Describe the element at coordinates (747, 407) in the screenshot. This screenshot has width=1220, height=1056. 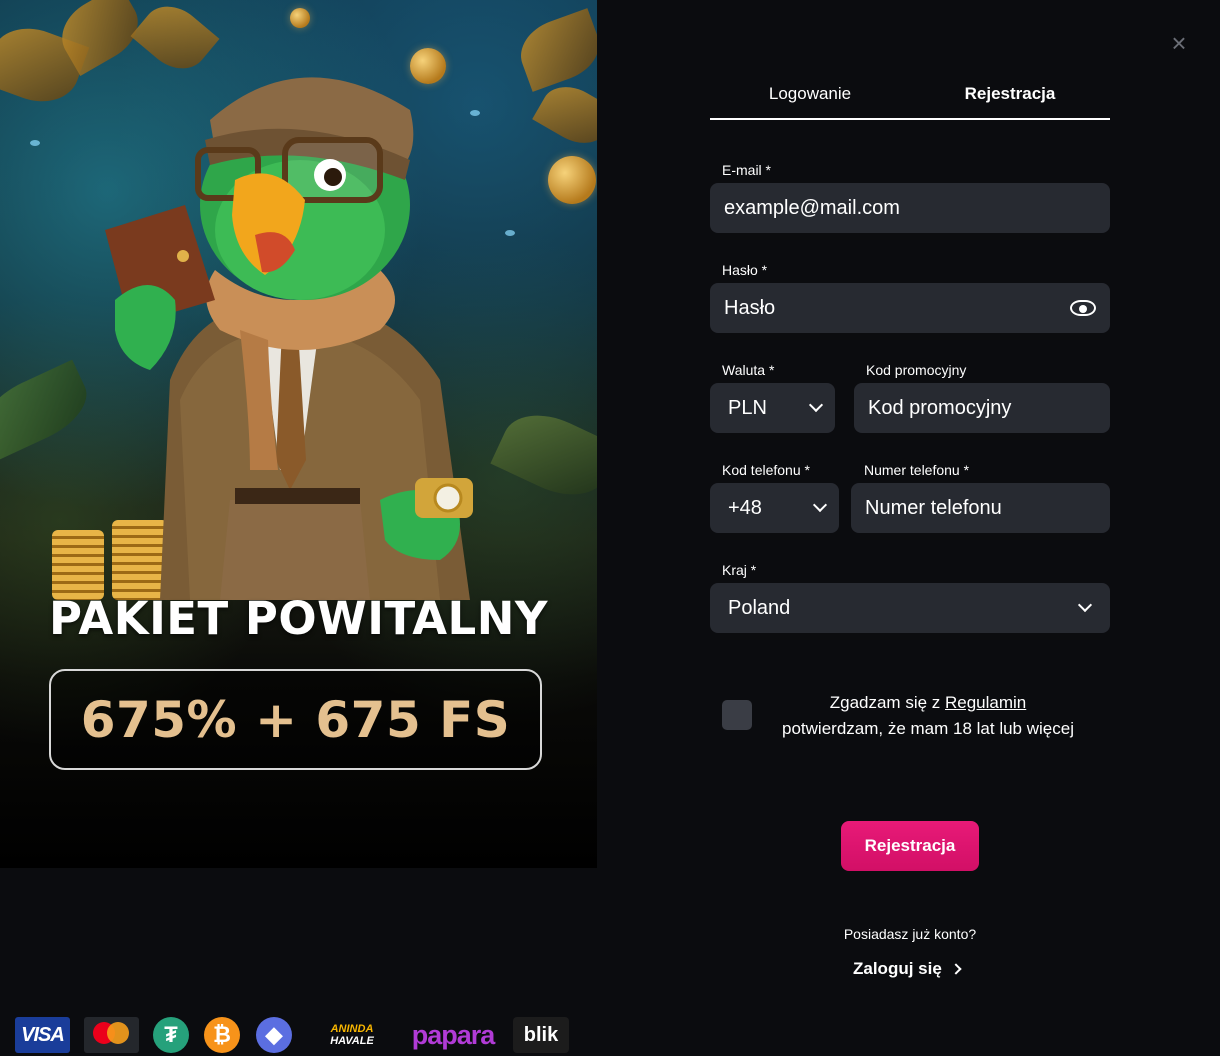
I see `currency-value: PLN` at that location.